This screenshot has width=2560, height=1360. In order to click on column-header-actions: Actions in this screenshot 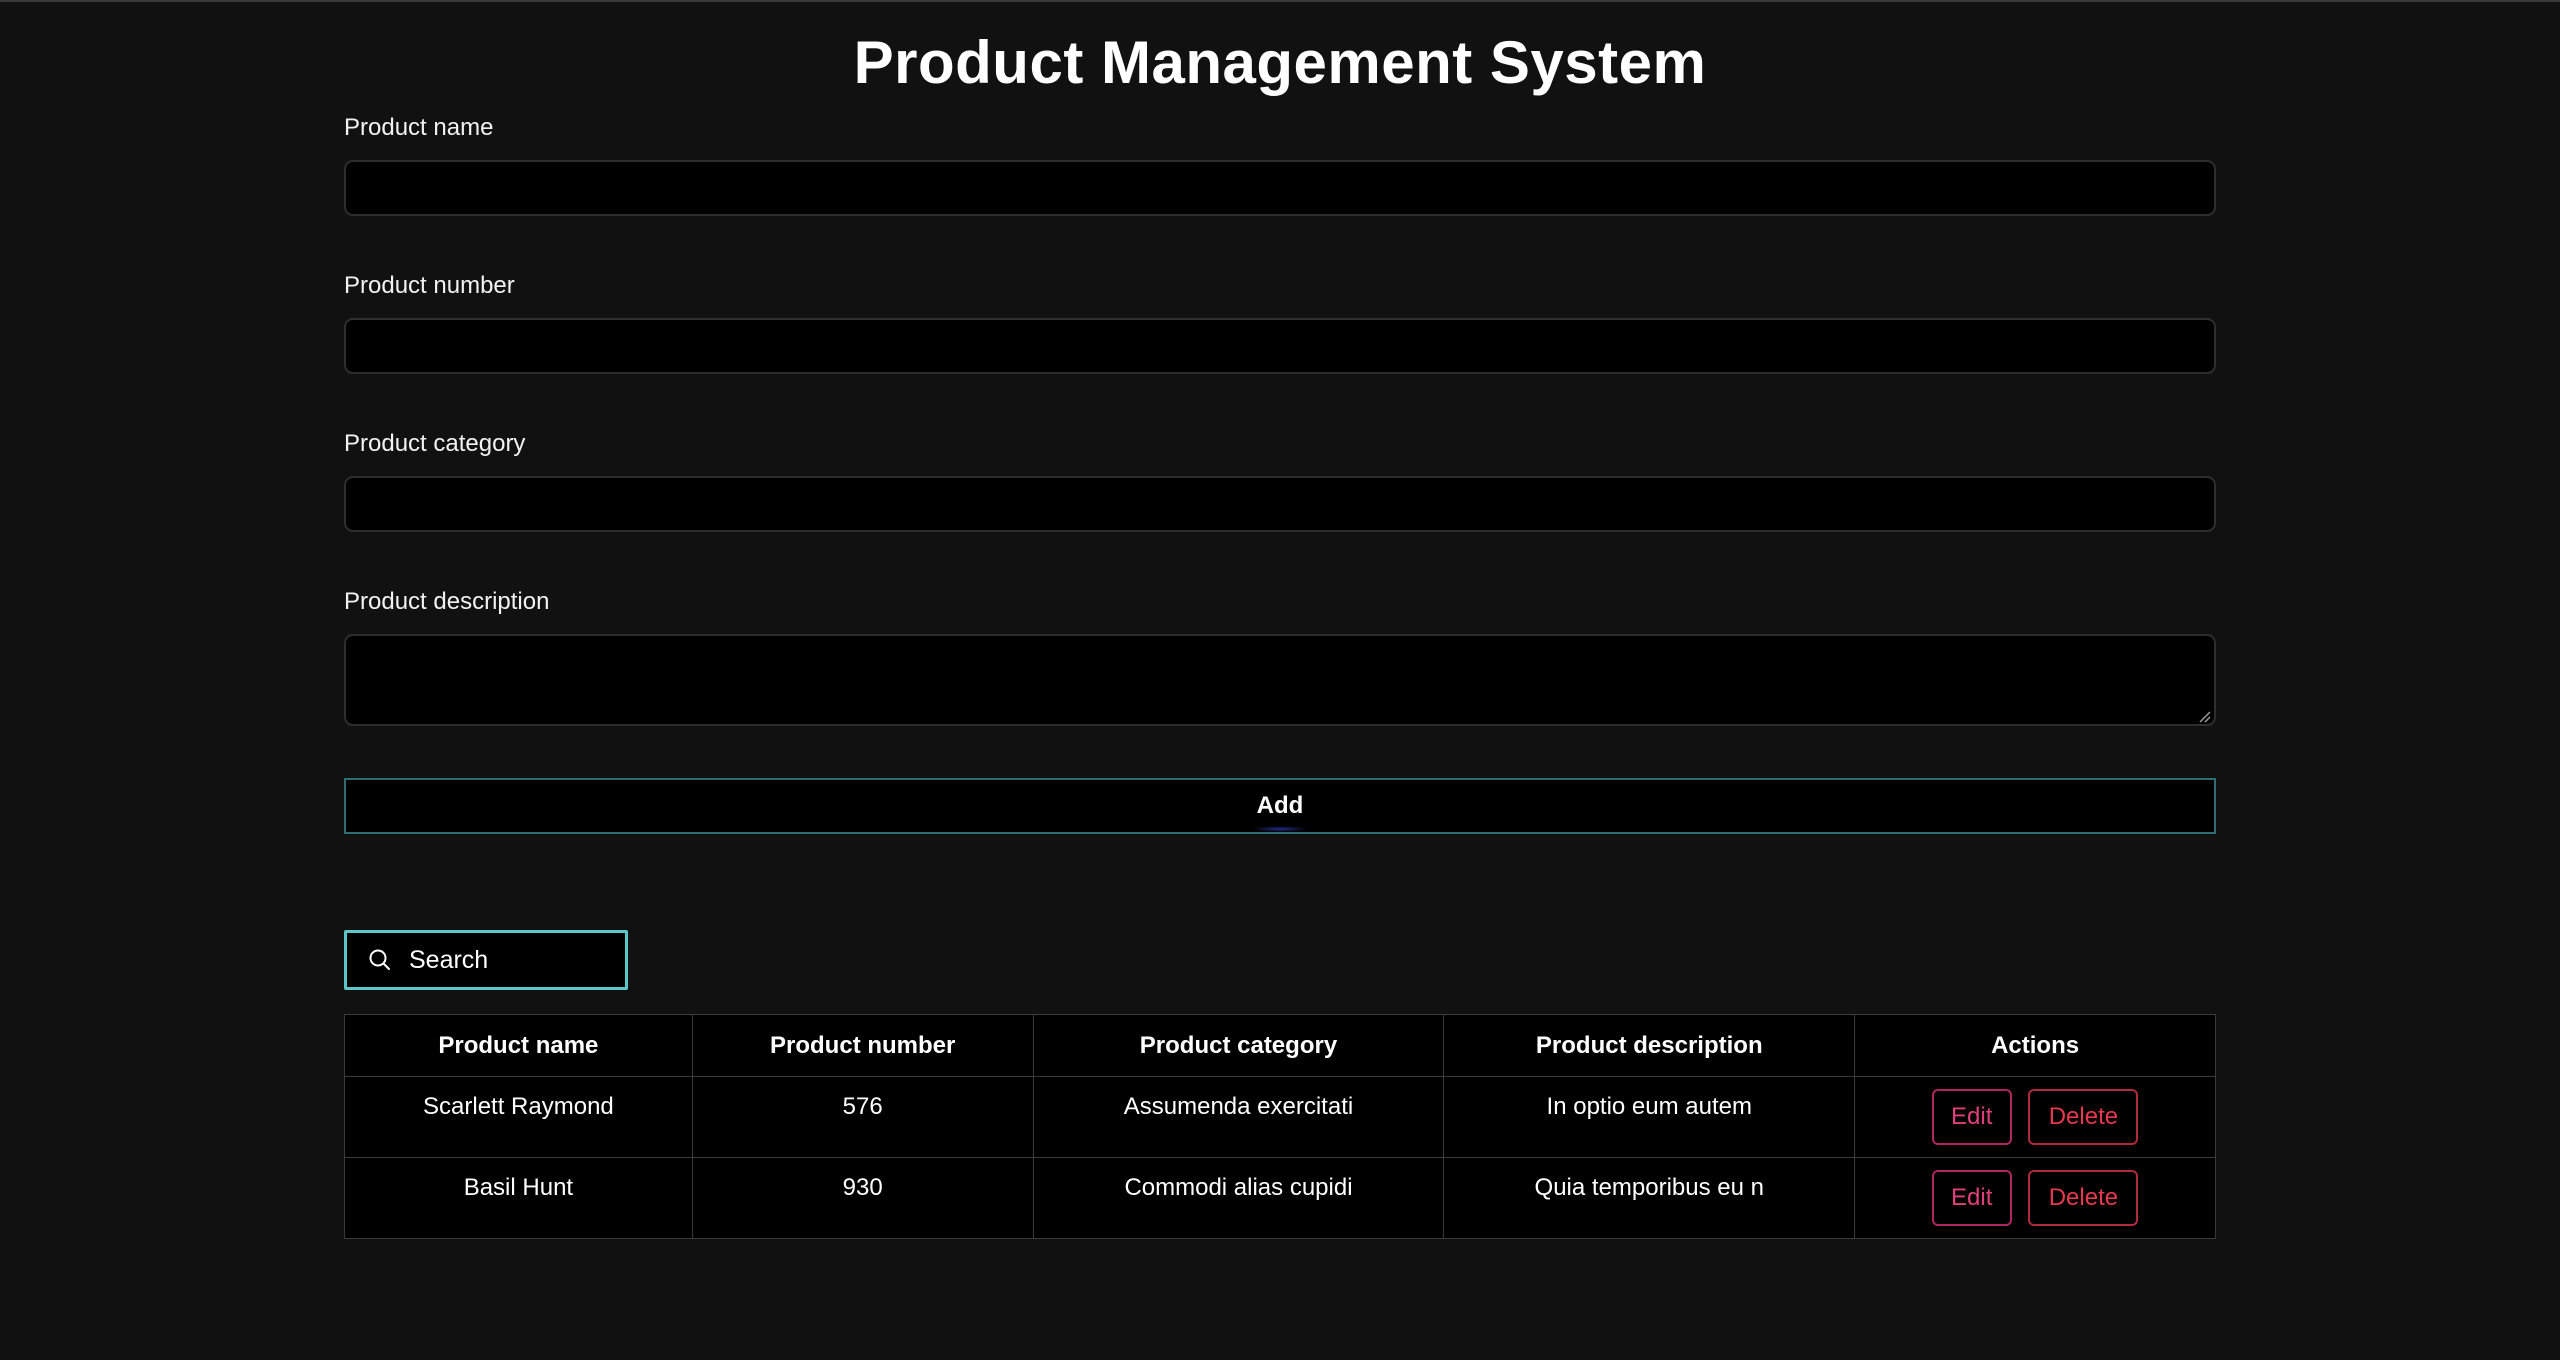, I will do `click(2035, 1045)`.